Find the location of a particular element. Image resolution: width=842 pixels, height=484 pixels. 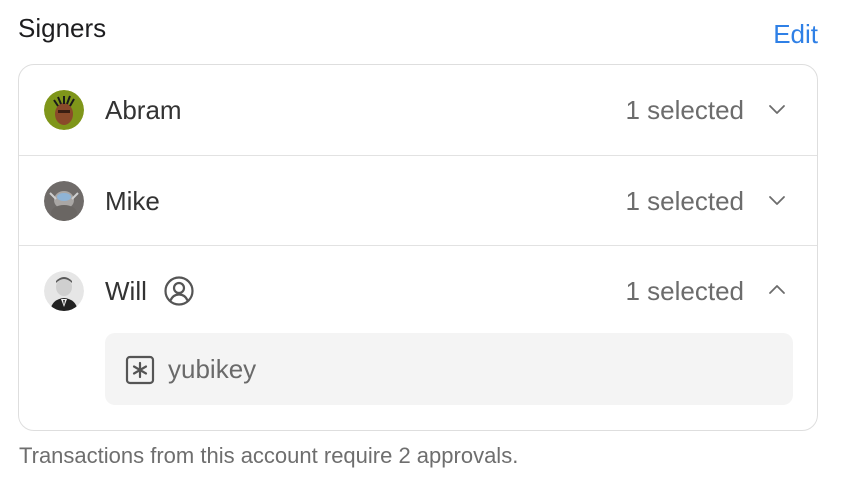

key-item-yubikey: yubikey is located at coordinates (449, 369).